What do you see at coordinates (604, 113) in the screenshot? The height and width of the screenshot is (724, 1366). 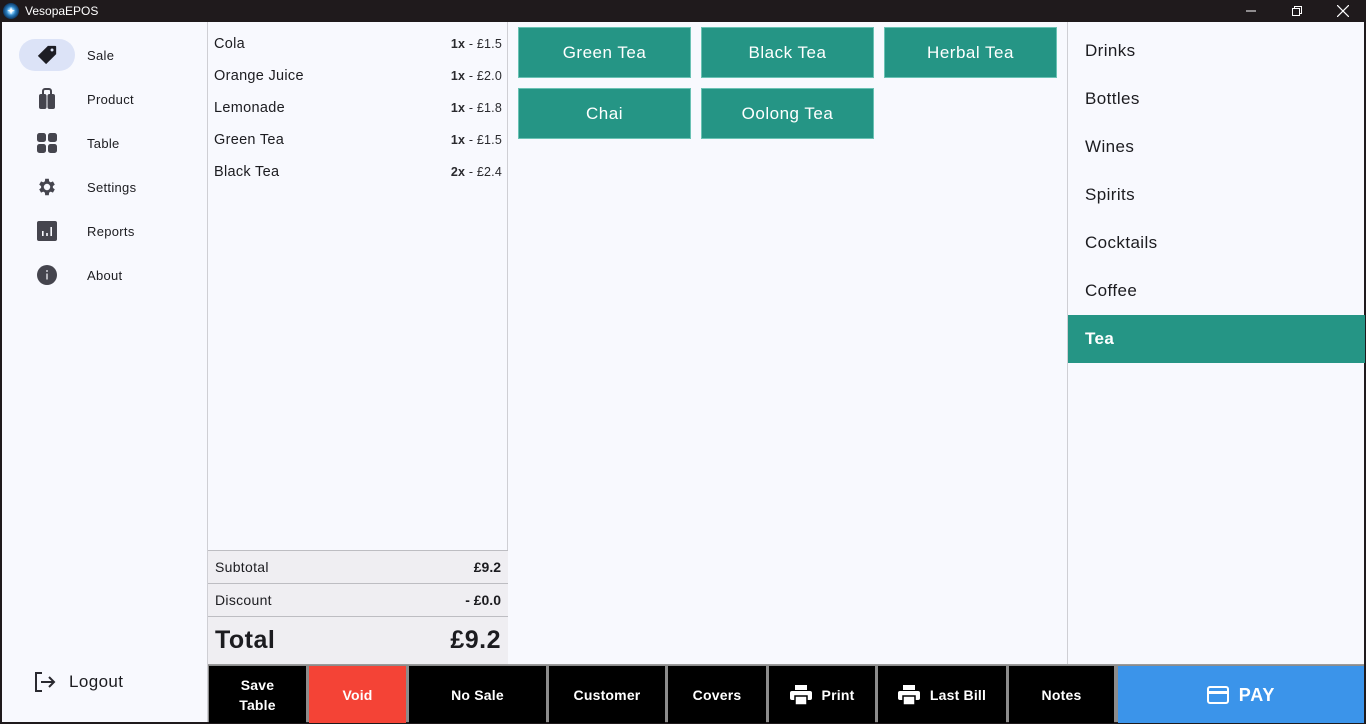 I see `product-button: Chai` at bounding box center [604, 113].